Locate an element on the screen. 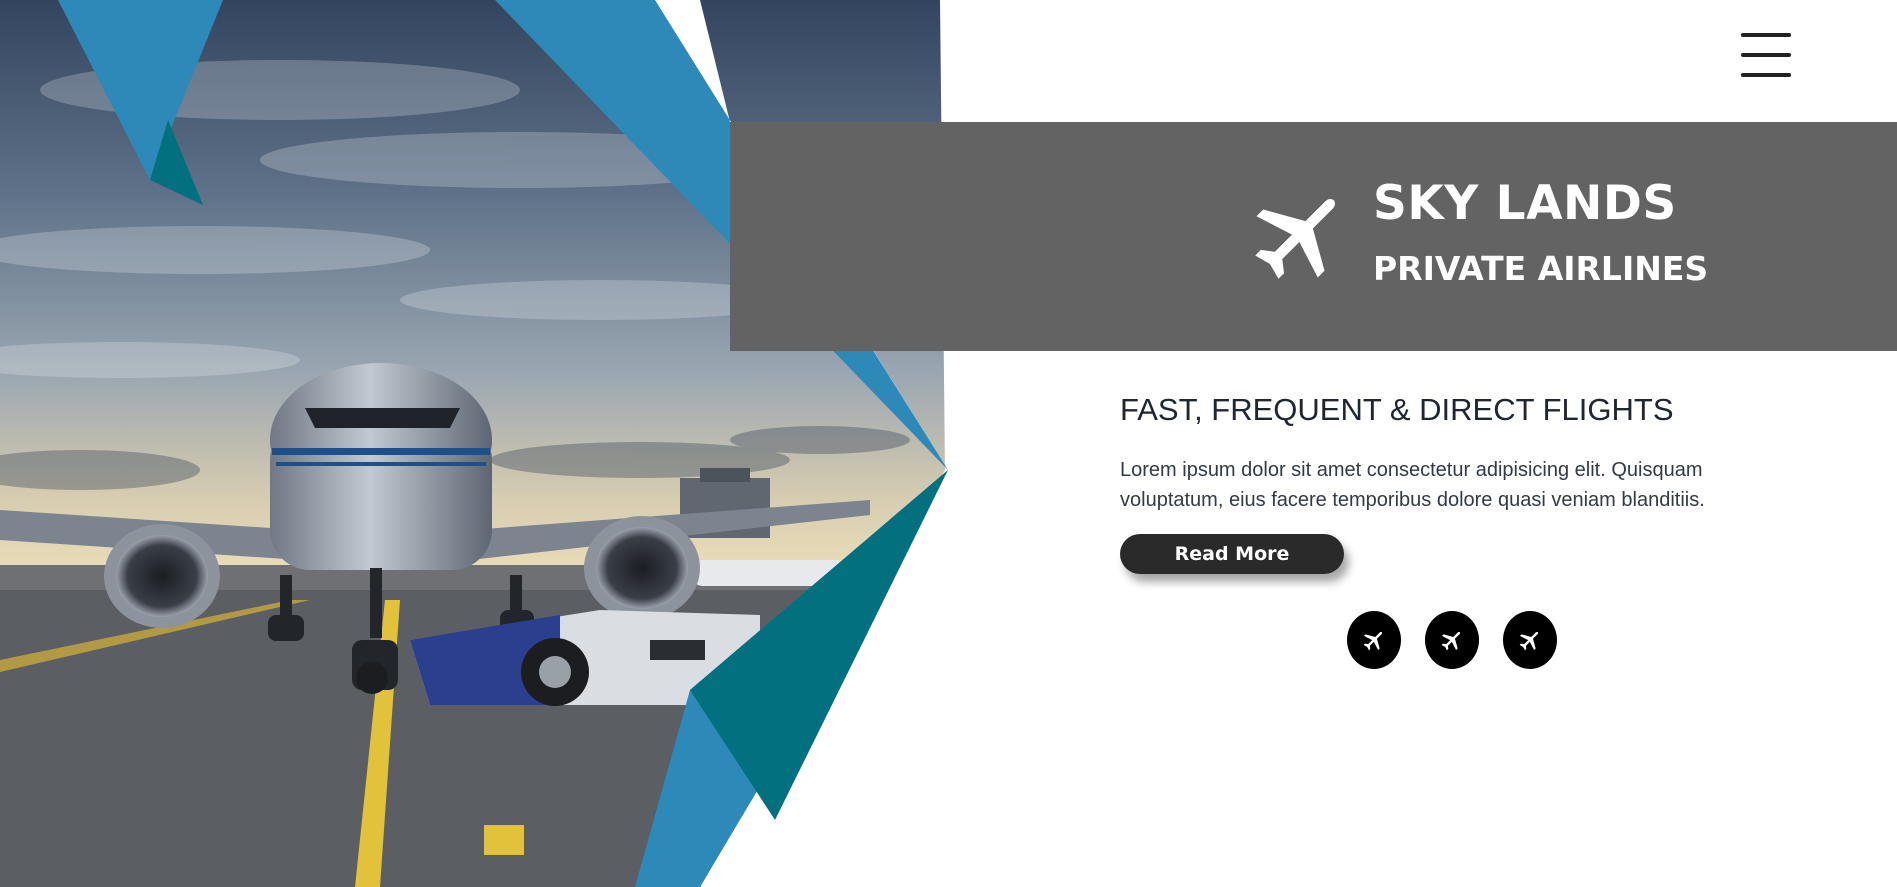  fuselage is located at coordinates (381, 466).